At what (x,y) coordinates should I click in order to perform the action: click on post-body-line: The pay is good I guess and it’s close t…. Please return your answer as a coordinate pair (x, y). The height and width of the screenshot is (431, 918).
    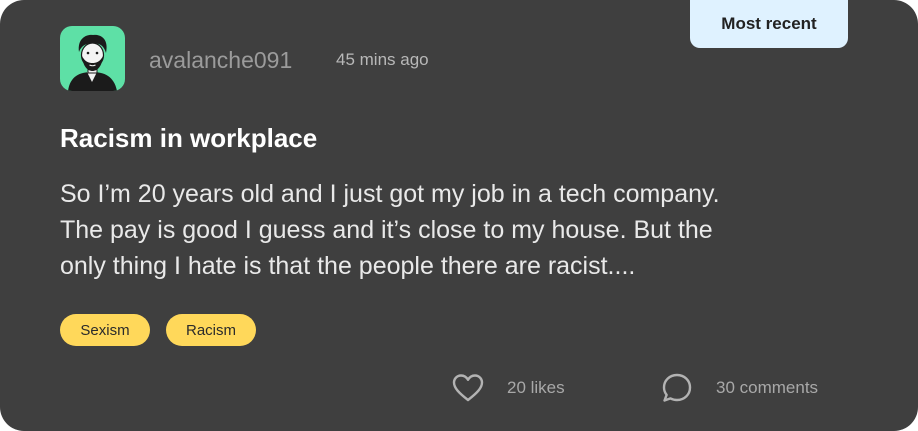
    Looking at the image, I should click on (386, 230).